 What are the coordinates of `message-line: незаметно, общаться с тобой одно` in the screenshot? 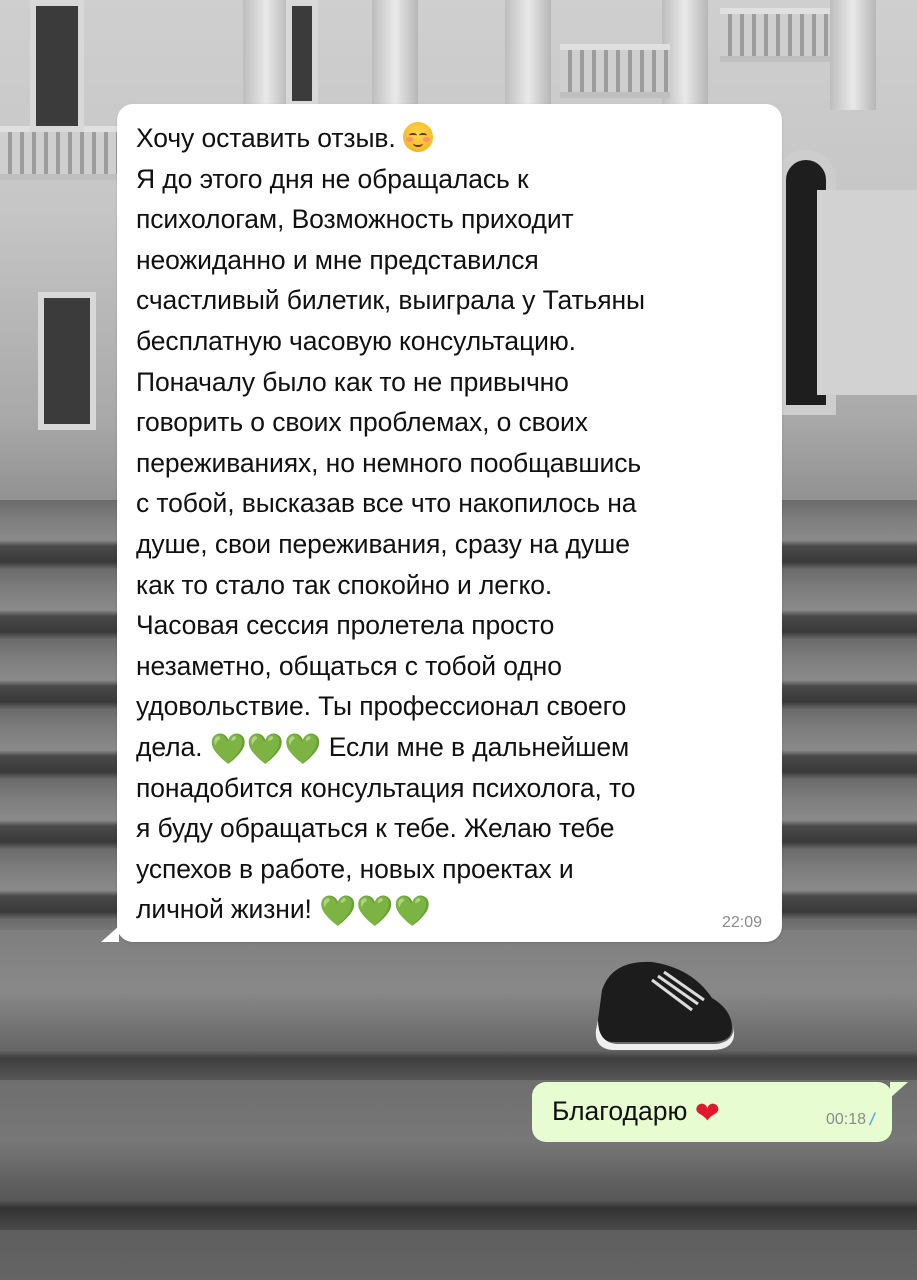 It's located at (349, 665).